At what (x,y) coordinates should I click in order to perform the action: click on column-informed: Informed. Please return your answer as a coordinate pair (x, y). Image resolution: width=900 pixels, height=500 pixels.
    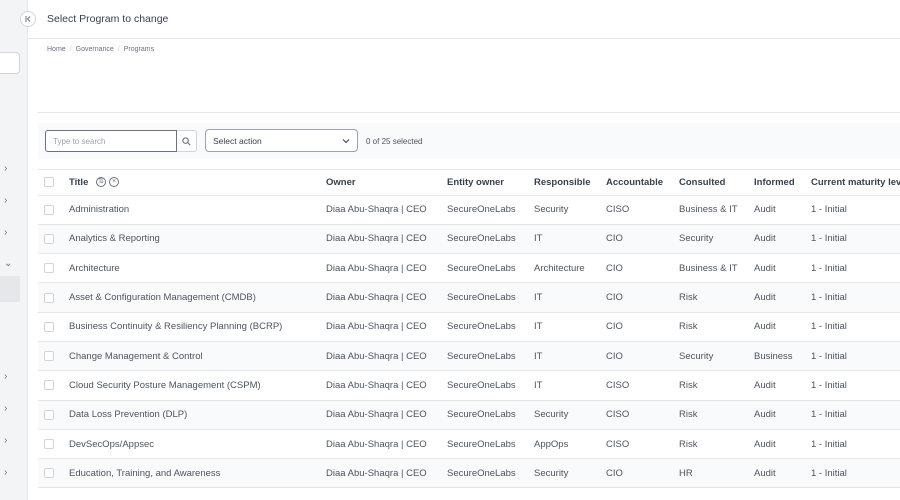
    Looking at the image, I should click on (782, 183).